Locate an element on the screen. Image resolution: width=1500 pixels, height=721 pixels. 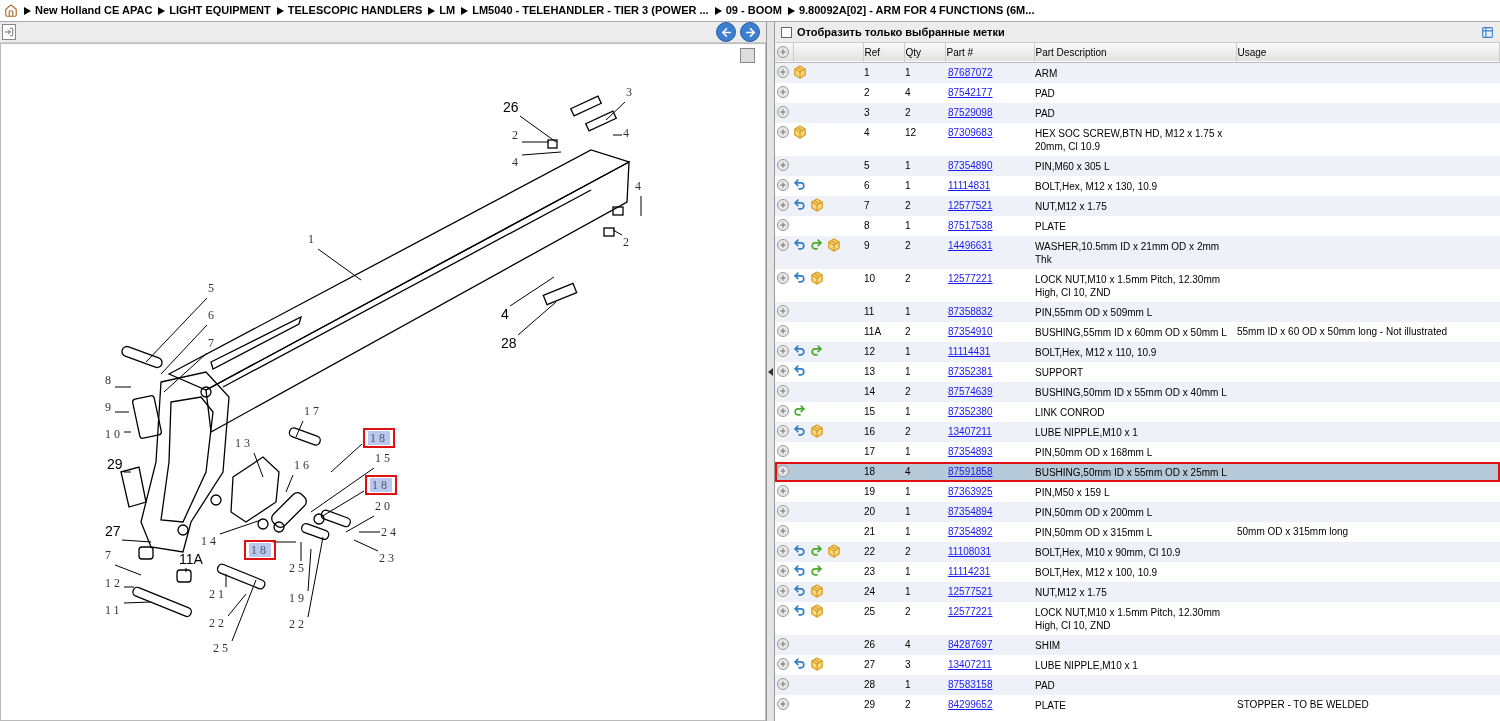
callout-label: 16 is located at coordinates (303, 465).